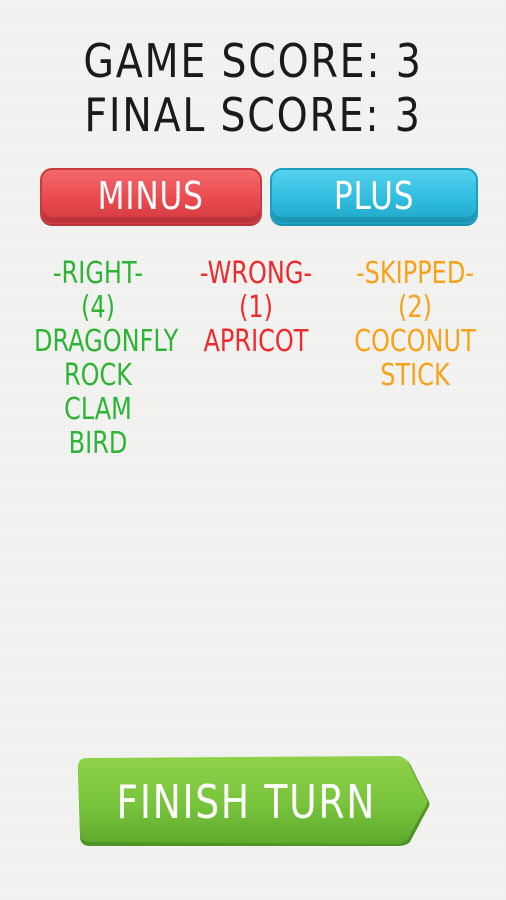 The height and width of the screenshot is (900, 506). I want to click on minus-button-label: MINUS, so click(151, 196).